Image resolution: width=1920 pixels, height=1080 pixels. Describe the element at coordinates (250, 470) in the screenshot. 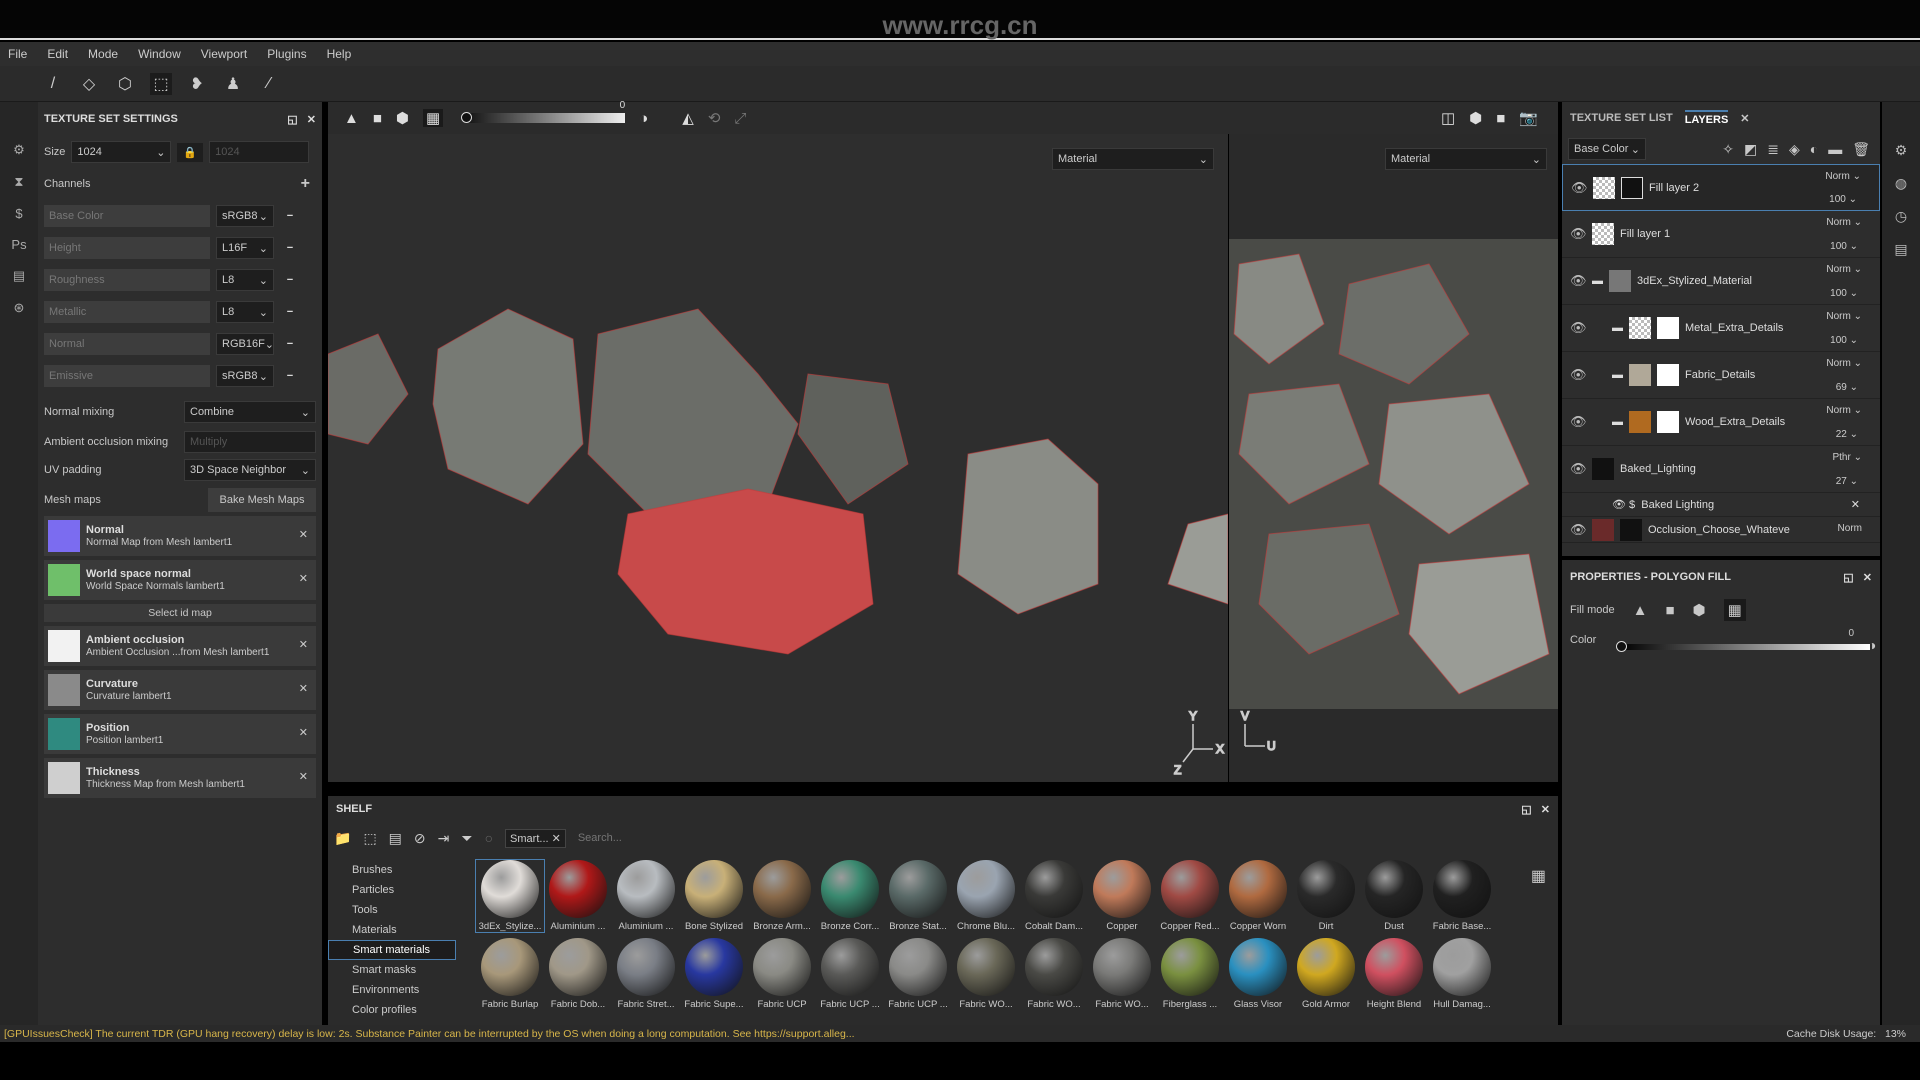

I see `uv-padding-dropdown: 3D Space Neighbor ⌄` at that location.